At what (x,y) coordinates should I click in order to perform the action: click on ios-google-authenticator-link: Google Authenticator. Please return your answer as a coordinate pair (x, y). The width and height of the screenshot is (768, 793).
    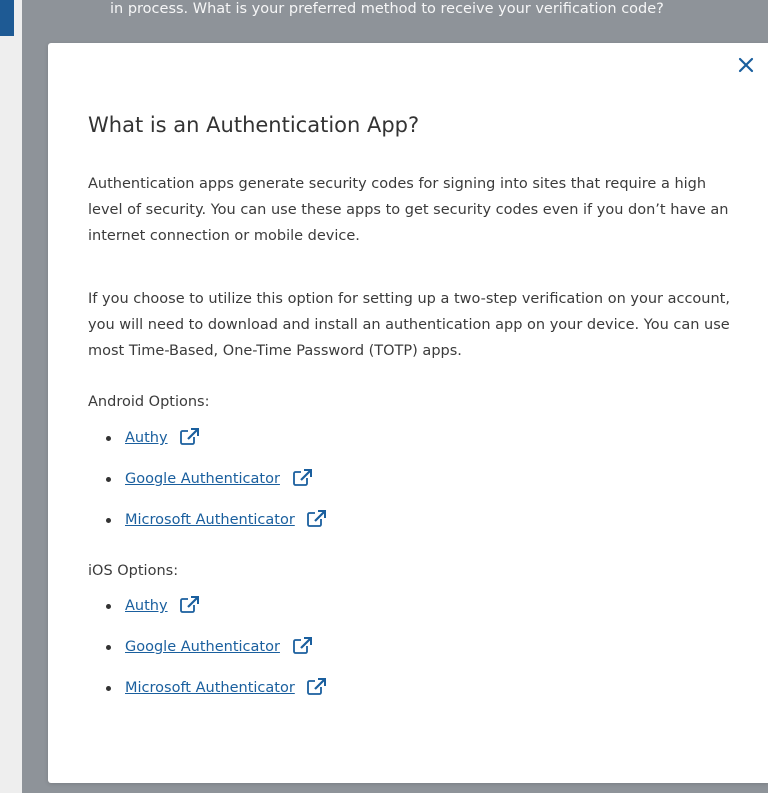
    Looking at the image, I should click on (202, 647).